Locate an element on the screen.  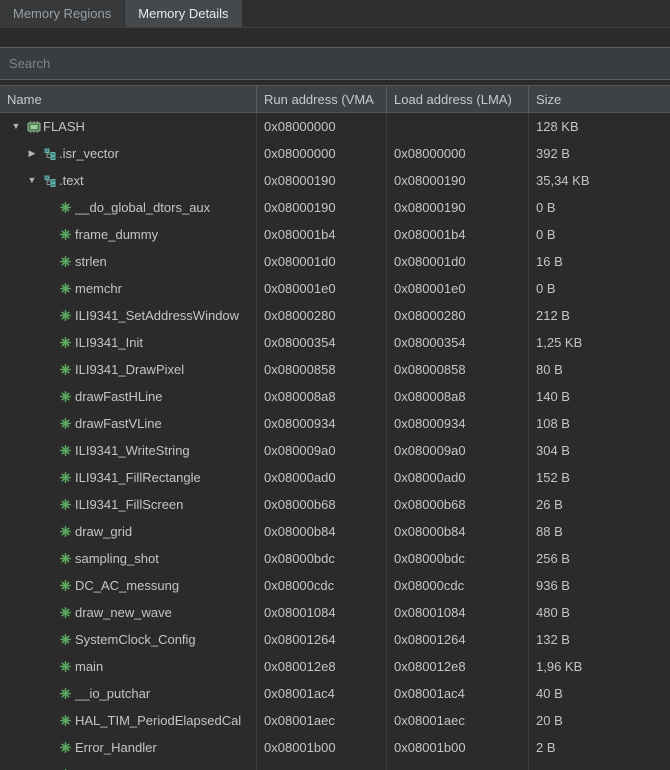
row-name-label: FLASH is located at coordinates (64, 126).